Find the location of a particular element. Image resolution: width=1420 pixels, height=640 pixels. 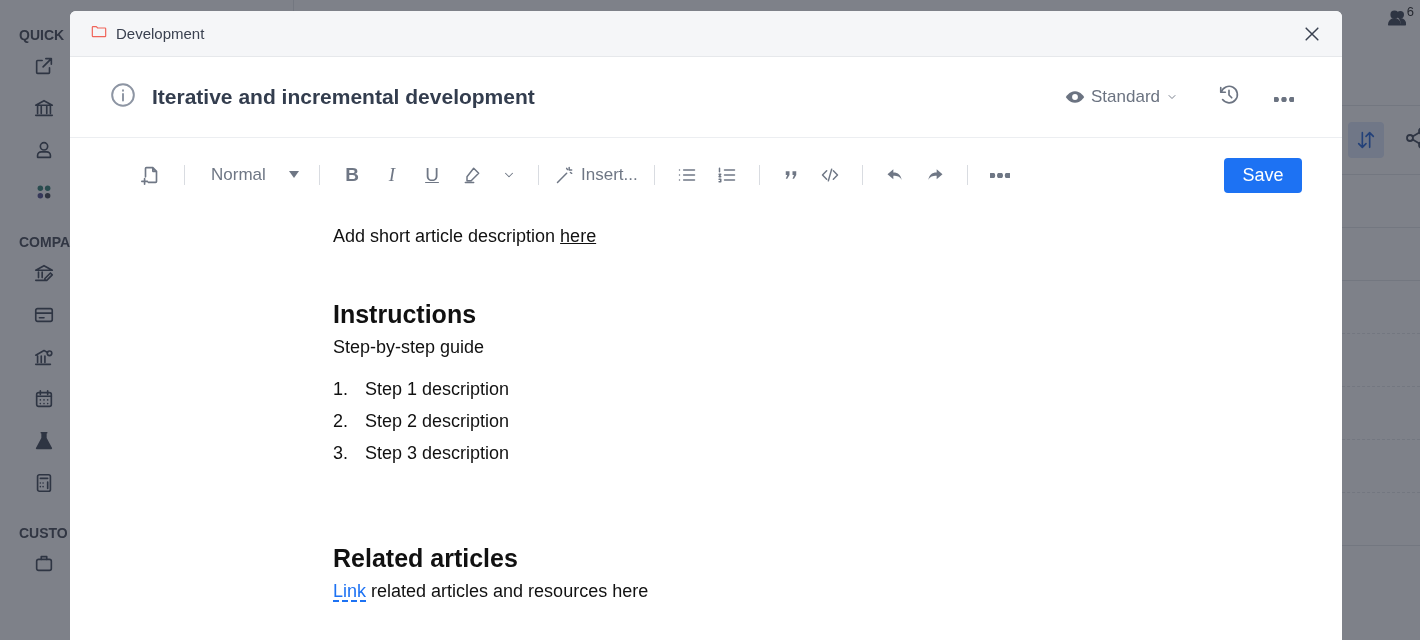

dropdown-triangle-icon is located at coordinates (294, 175).